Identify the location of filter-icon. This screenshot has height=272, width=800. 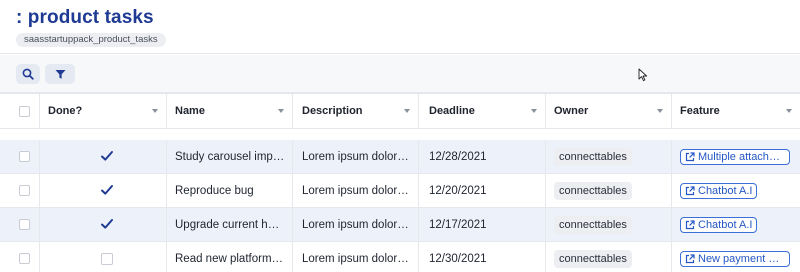
(60, 74).